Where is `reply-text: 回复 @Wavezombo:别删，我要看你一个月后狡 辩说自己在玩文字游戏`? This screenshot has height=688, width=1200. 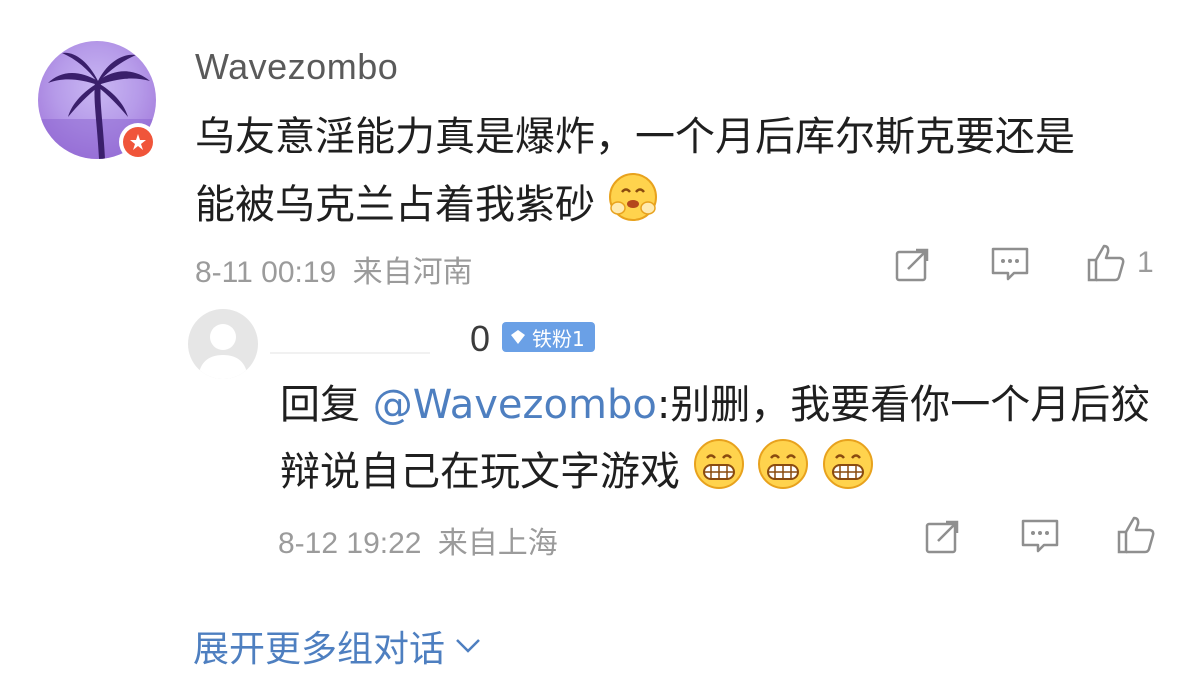
reply-text: 回复 @Wavezombo:别删，我要看你一个月后狡 辩说自己在玩文字游戏 is located at coordinates (725, 441).